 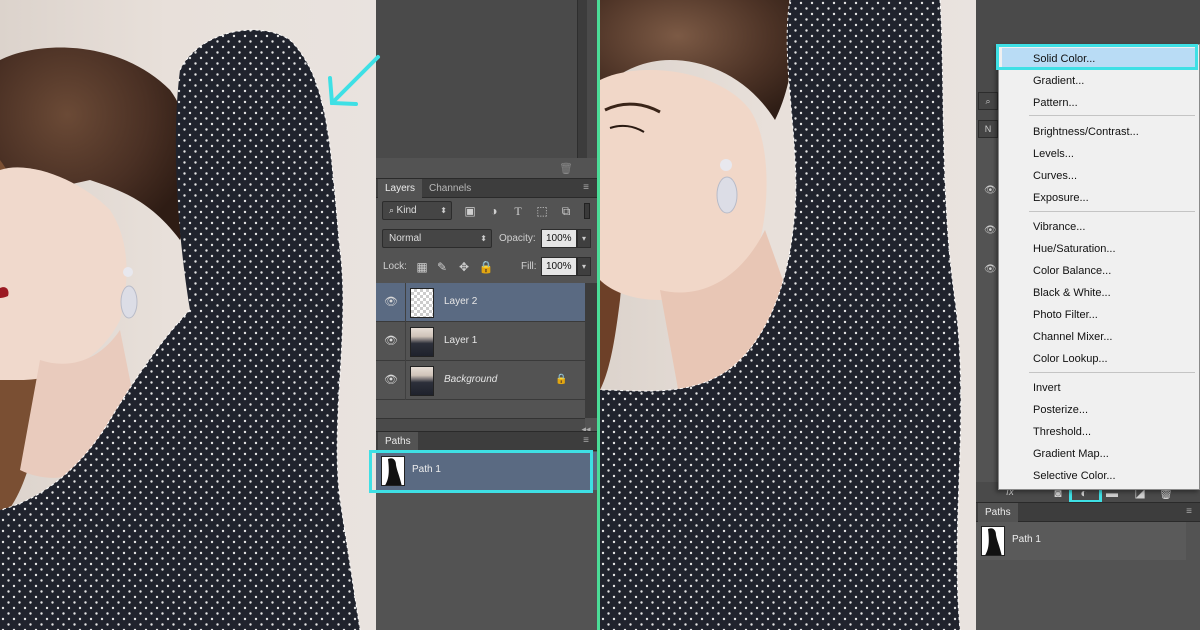 What do you see at coordinates (1081, 541) in the screenshot?
I see `path-row-path-1-right: Path 1` at bounding box center [1081, 541].